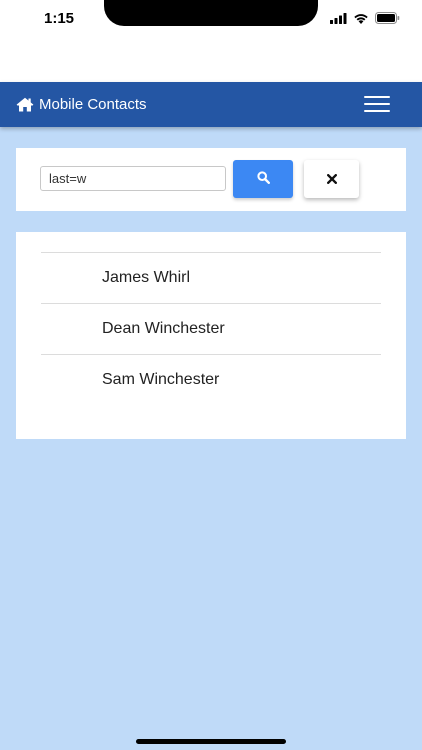 This screenshot has height=750, width=422. I want to click on contact-item: Sam Winchester, so click(211, 379).